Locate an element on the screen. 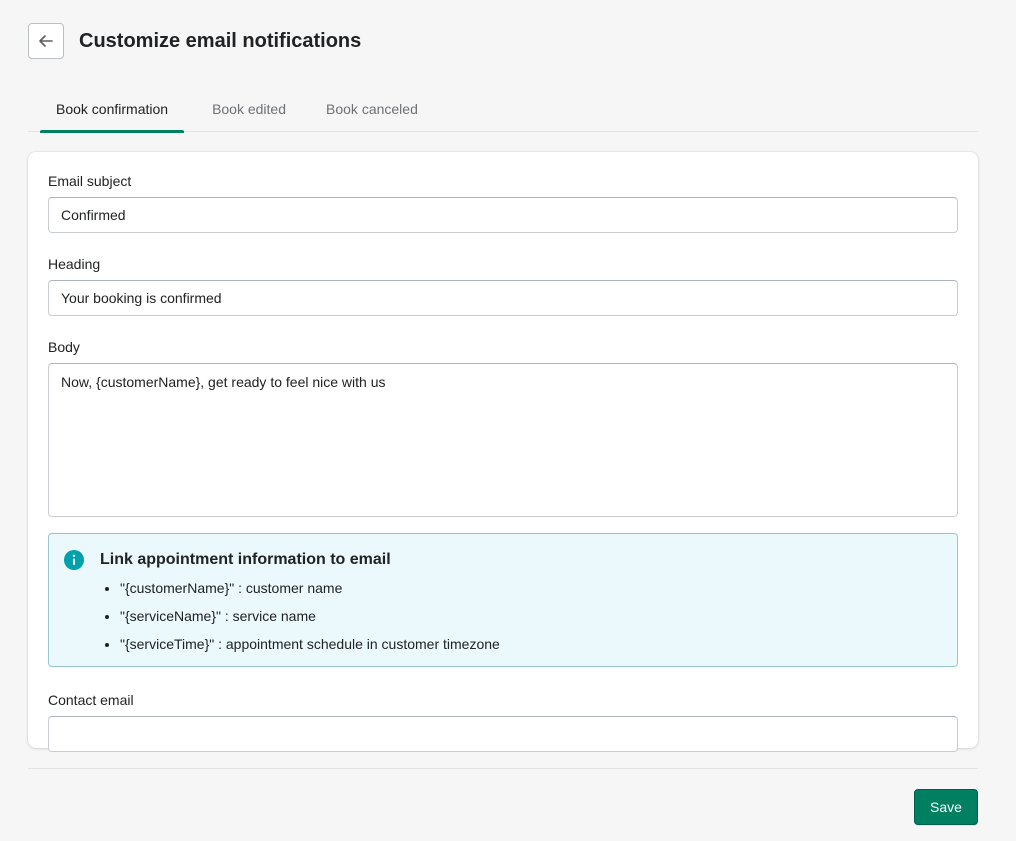  tab-book-canceled: Book canceled is located at coordinates (372, 109).